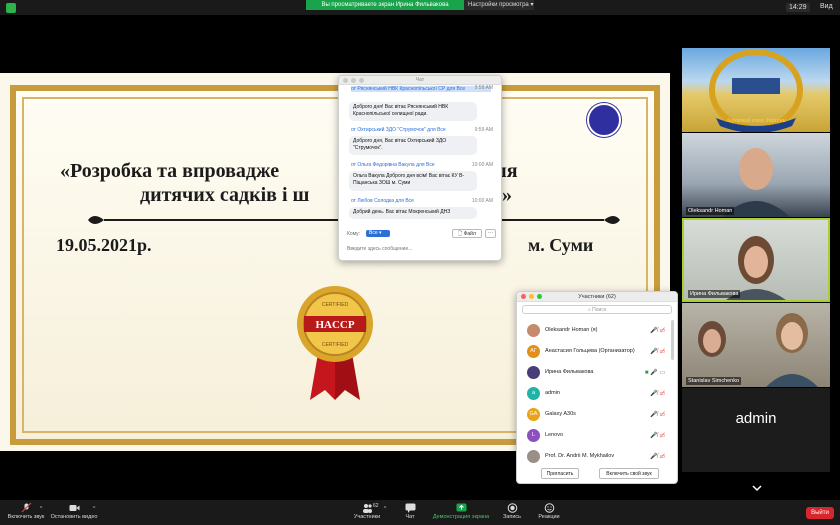  What do you see at coordinates (758, 350) in the screenshot?
I see `two-people-icon` at bounding box center [758, 350].